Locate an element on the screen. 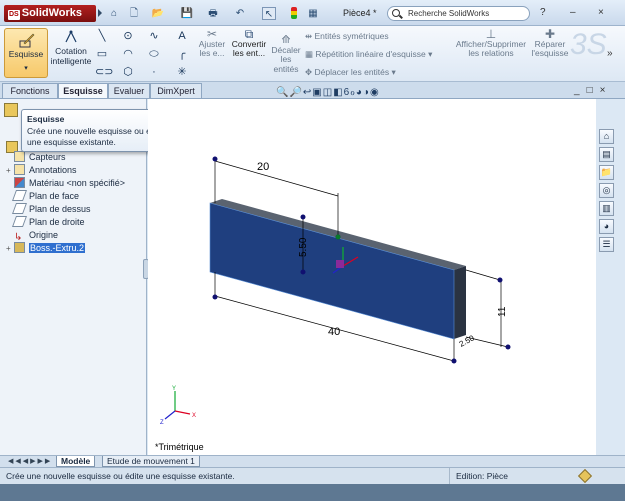 This screenshot has width=625, height=501. part-side-face is located at coordinates (460, 302).